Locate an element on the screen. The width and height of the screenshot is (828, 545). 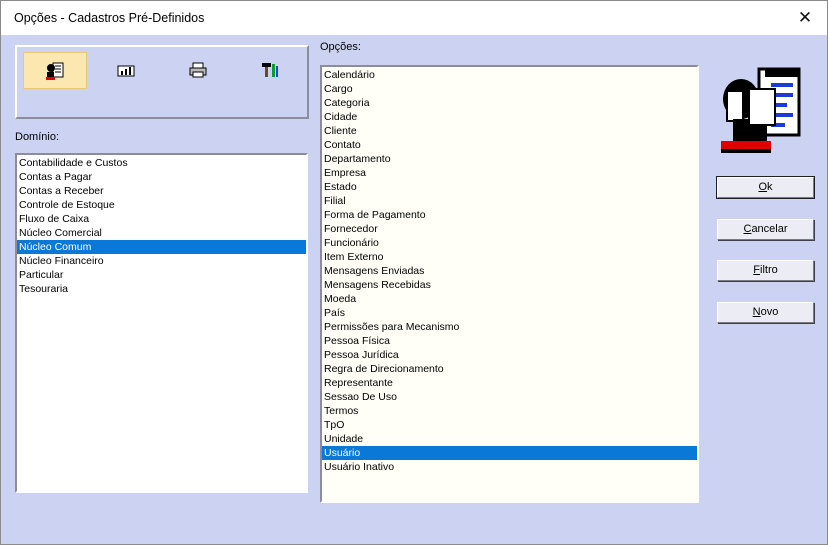
printer-icon is located at coordinates (198, 69).